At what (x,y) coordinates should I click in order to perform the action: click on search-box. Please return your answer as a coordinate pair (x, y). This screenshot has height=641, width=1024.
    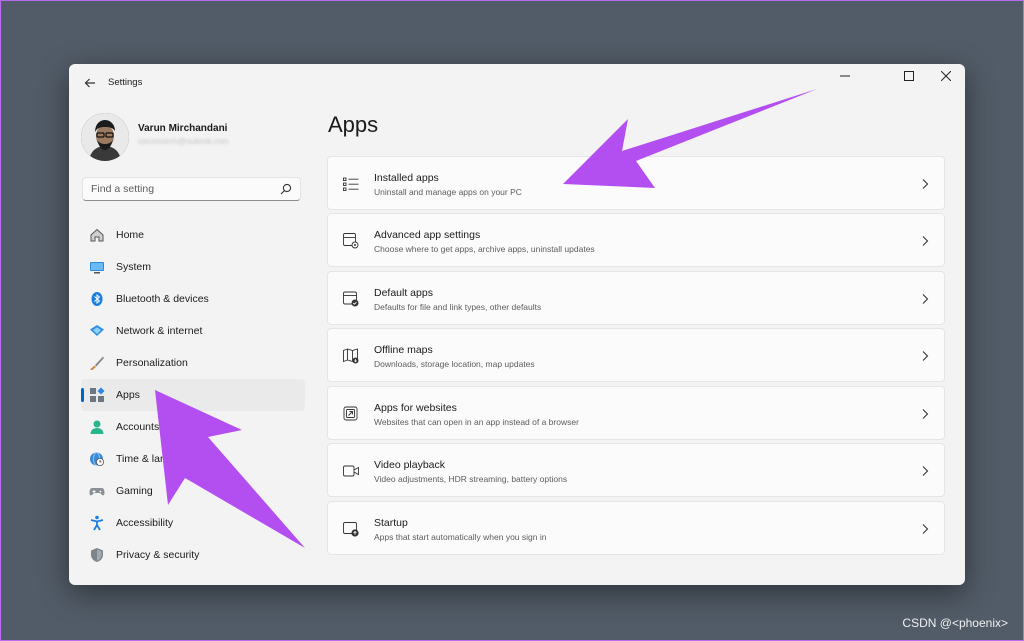
    Looking at the image, I should click on (191, 189).